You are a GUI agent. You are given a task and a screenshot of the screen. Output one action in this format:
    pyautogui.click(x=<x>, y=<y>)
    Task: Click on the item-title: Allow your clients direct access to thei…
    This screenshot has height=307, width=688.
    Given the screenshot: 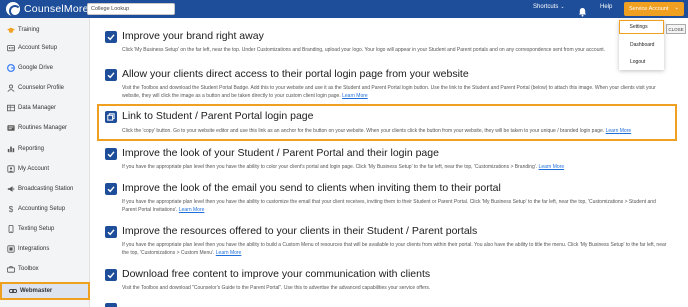 What is the action you would take?
    pyautogui.click(x=295, y=74)
    